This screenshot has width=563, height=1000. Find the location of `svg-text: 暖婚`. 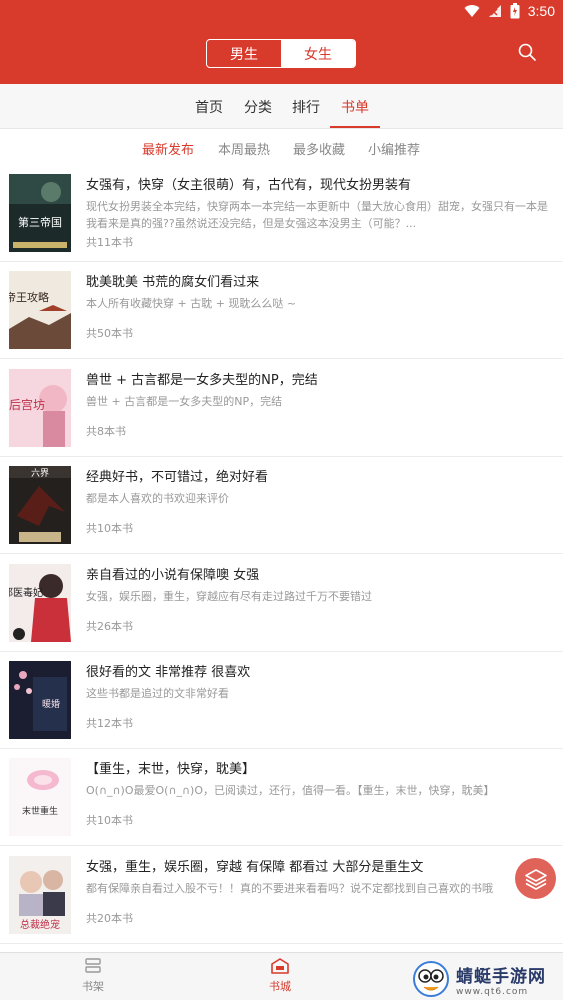

svg-text: 暖婚 is located at coordinates (51, 704).